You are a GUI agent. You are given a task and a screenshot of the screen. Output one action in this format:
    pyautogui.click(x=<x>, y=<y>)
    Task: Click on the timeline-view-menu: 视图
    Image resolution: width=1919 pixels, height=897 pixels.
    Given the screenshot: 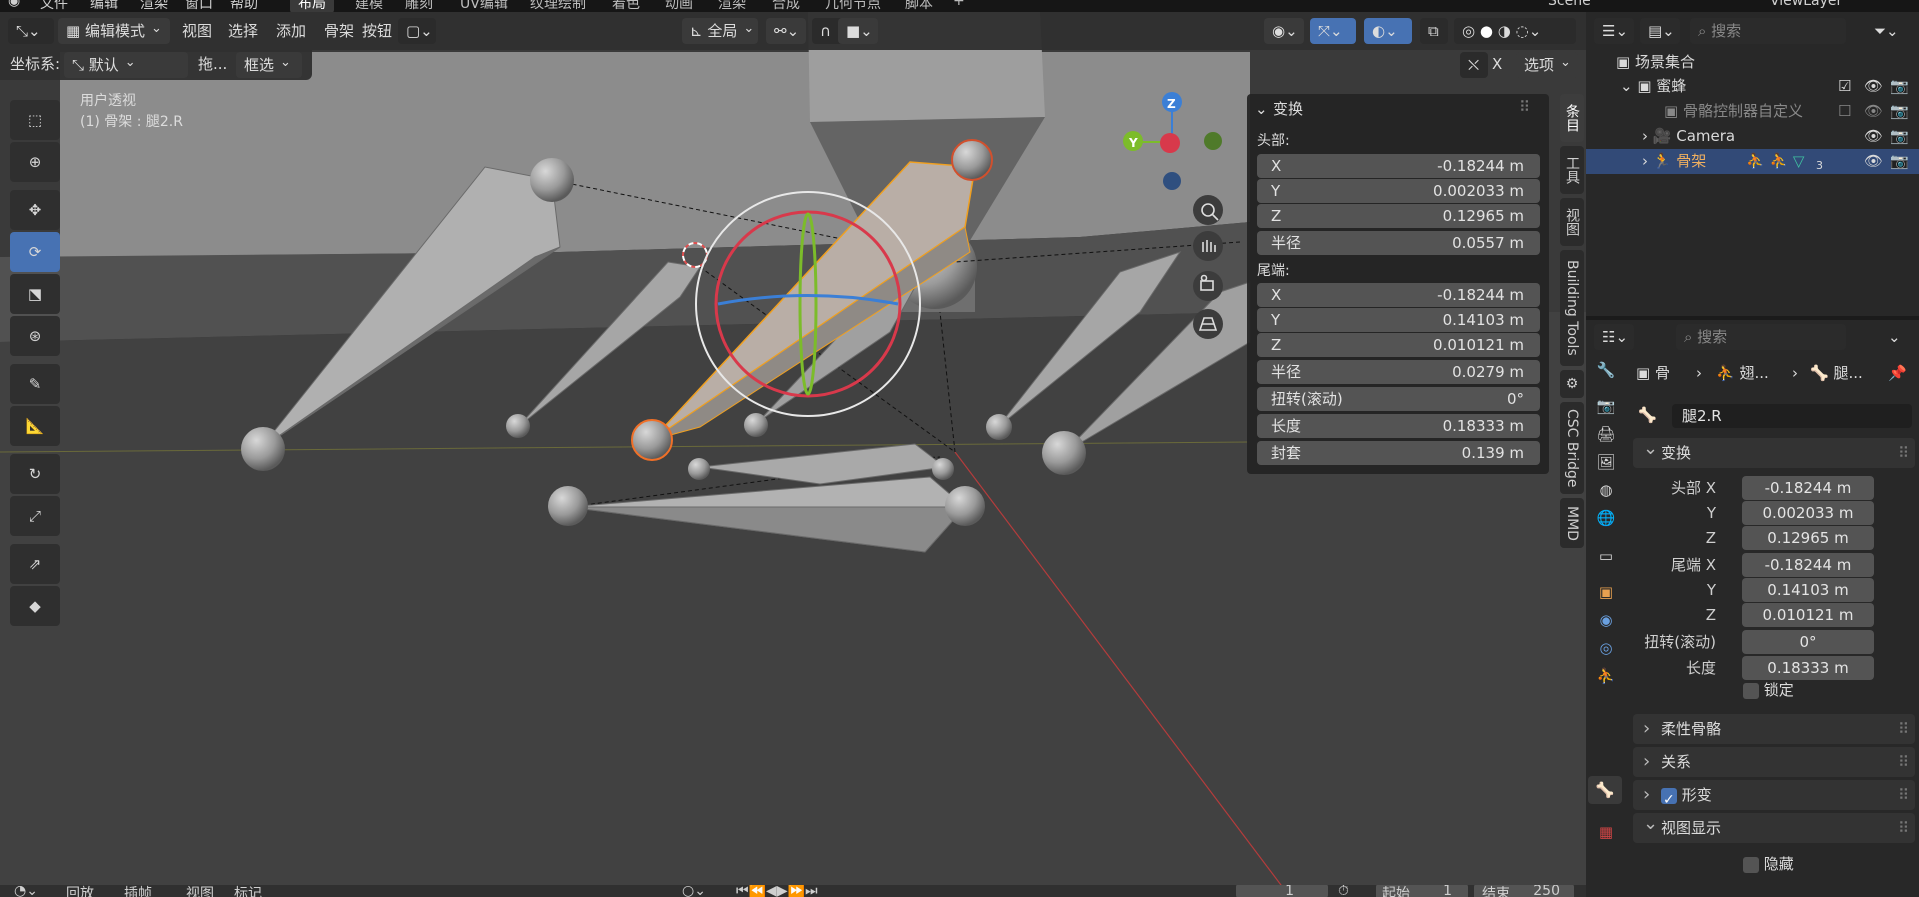 What is the action you would take?
    pyautogui.click(x=200, y=891)
    